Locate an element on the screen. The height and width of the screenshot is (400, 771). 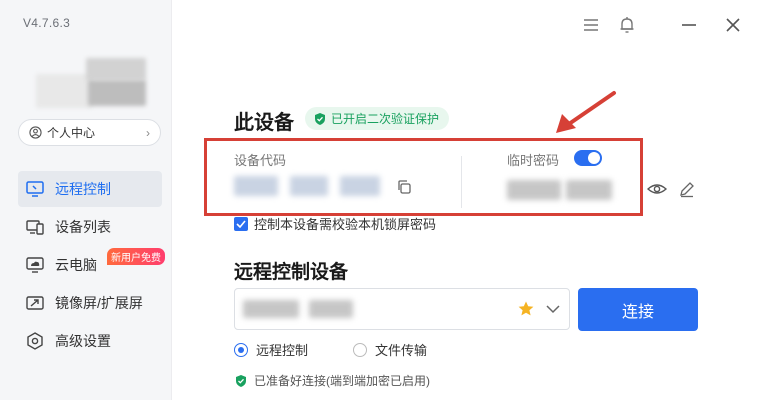
minimize-icon is located at coordinates (689, 25).